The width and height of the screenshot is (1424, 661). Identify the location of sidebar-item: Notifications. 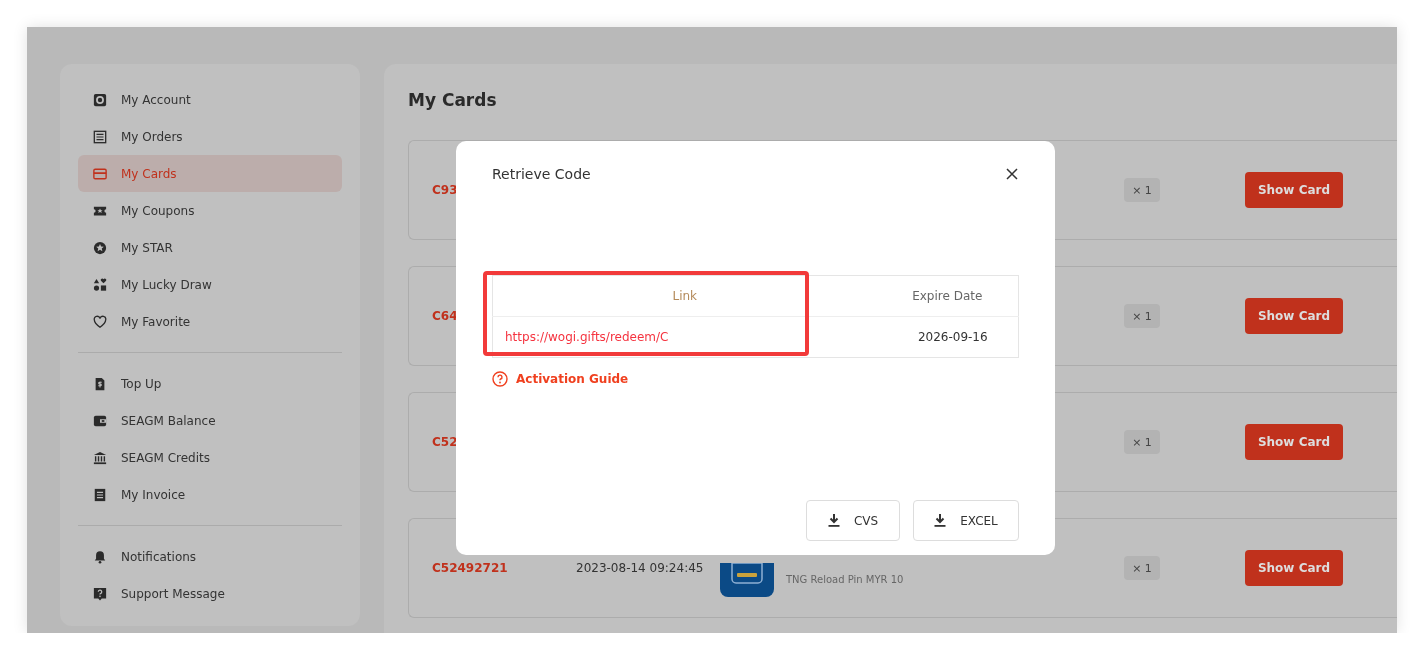
(210, 556).